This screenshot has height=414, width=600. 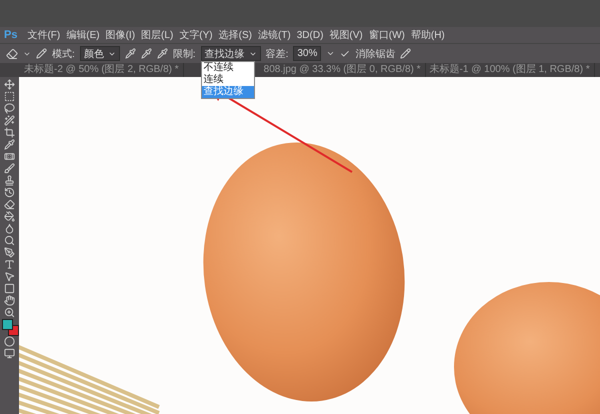 I want to click on mode-select: 颜色, so click(x=100, y=53).